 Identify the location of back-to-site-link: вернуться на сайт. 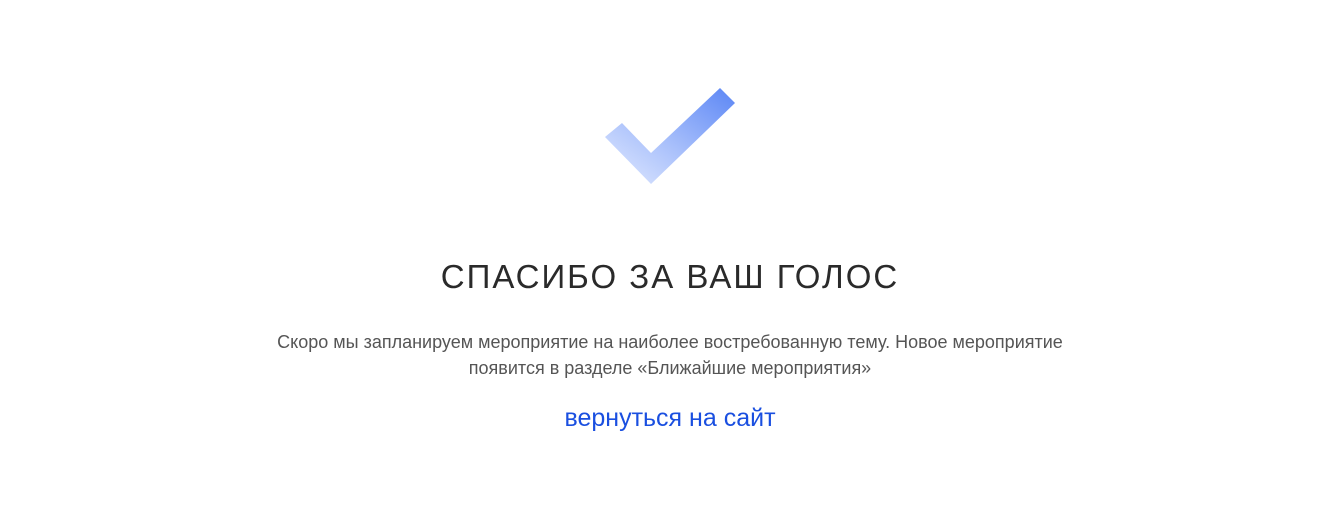
(670, 418).